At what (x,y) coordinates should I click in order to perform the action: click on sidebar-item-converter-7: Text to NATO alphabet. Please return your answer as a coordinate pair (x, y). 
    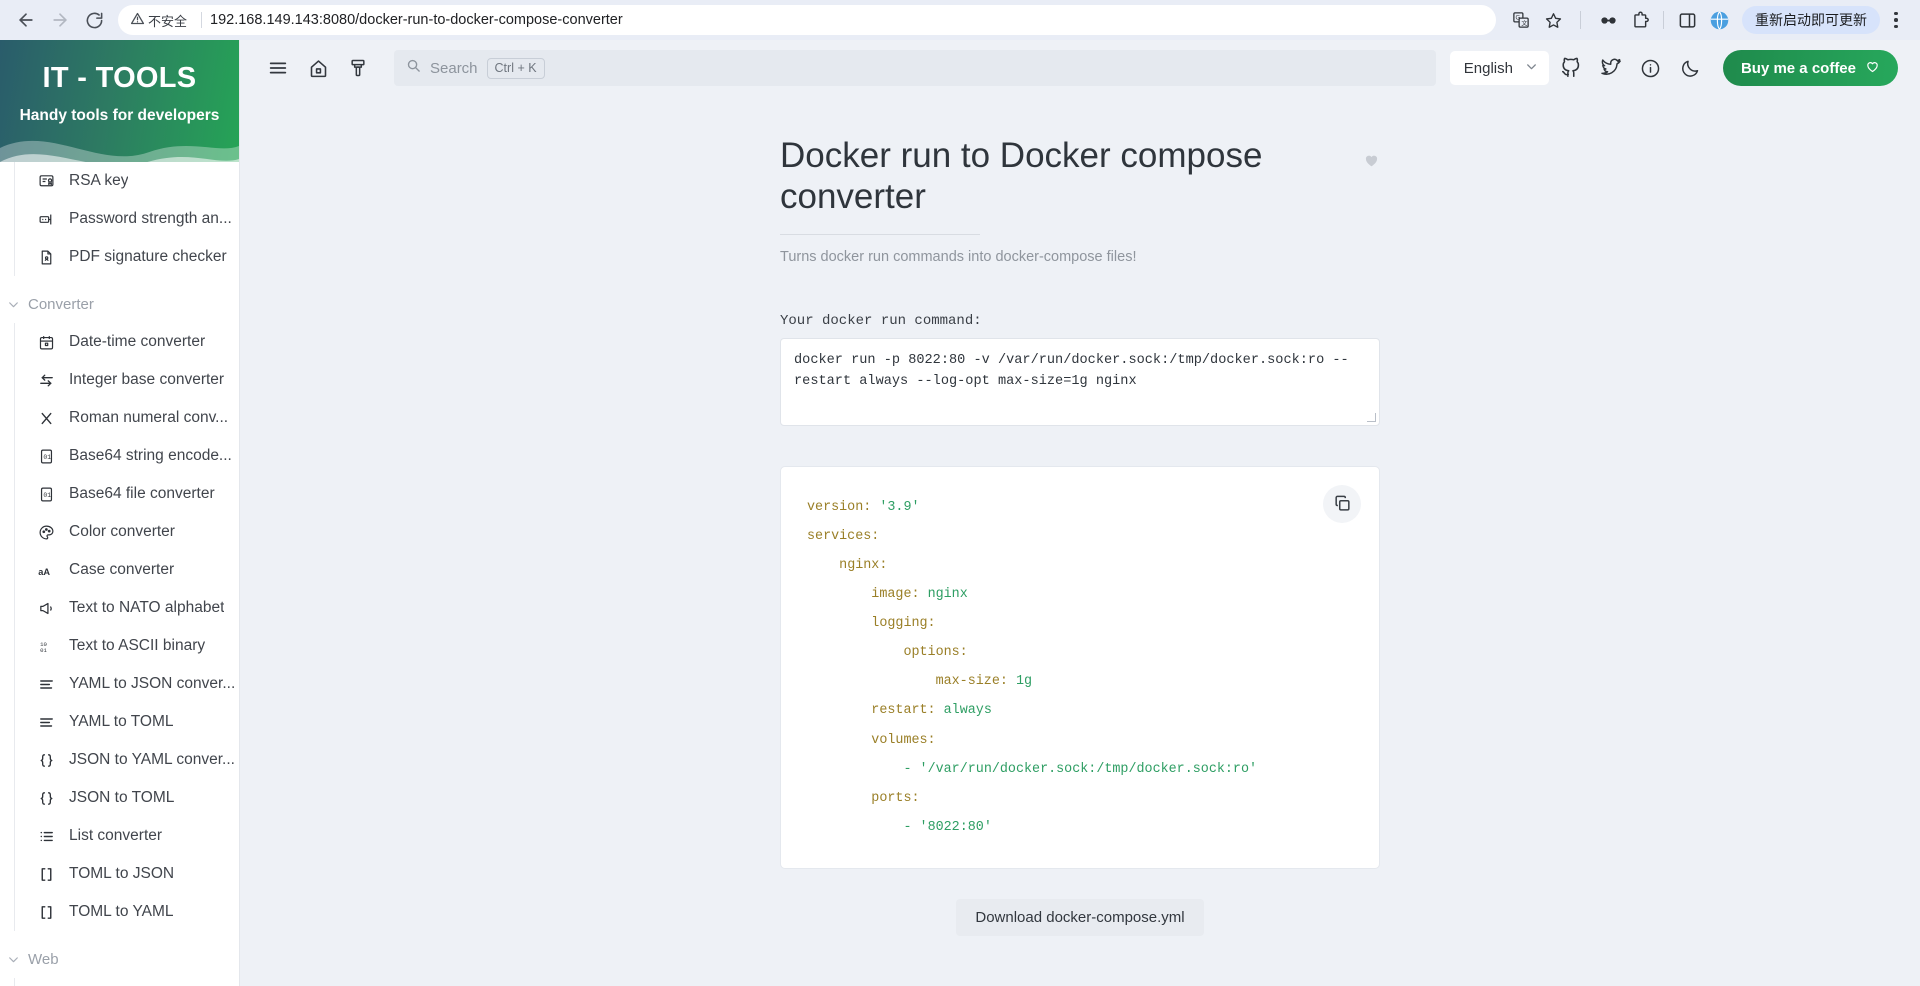
    Looking at the image, I should click on (126, 608).